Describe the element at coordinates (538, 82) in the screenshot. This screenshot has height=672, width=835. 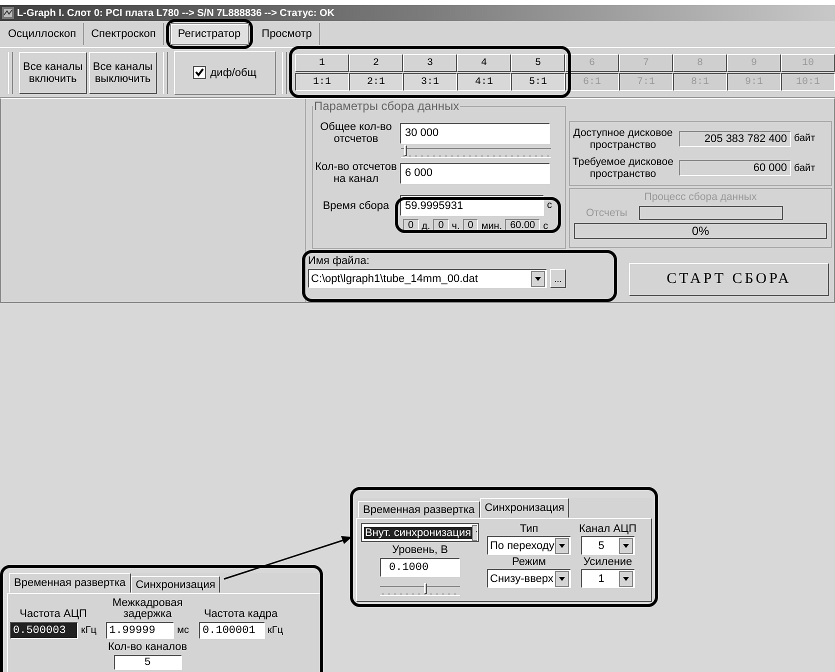
I see `channel-gain: 5:1` at that location.